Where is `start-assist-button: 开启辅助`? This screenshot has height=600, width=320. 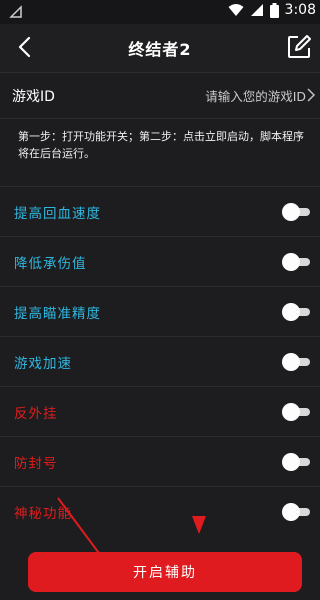 start-assist-button: 开启辅助 is located at coordinates (165, 572).